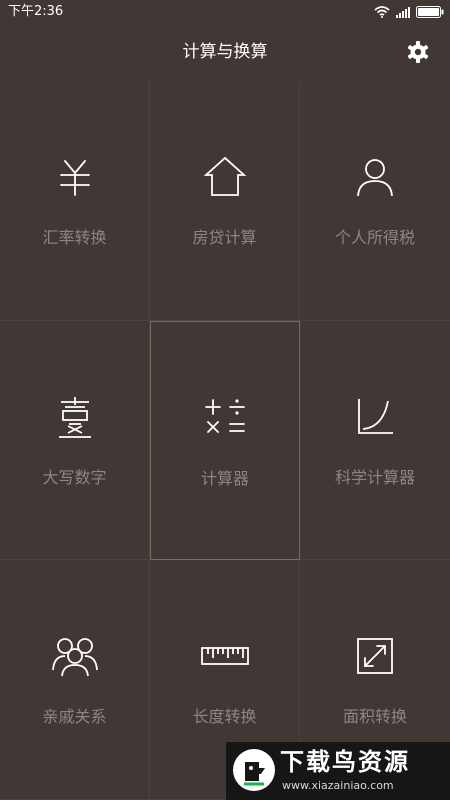 Image resolution: width=450 pixels, height=800 pixels. I want to click on tile-label: 大写数字, so click(74, 477).